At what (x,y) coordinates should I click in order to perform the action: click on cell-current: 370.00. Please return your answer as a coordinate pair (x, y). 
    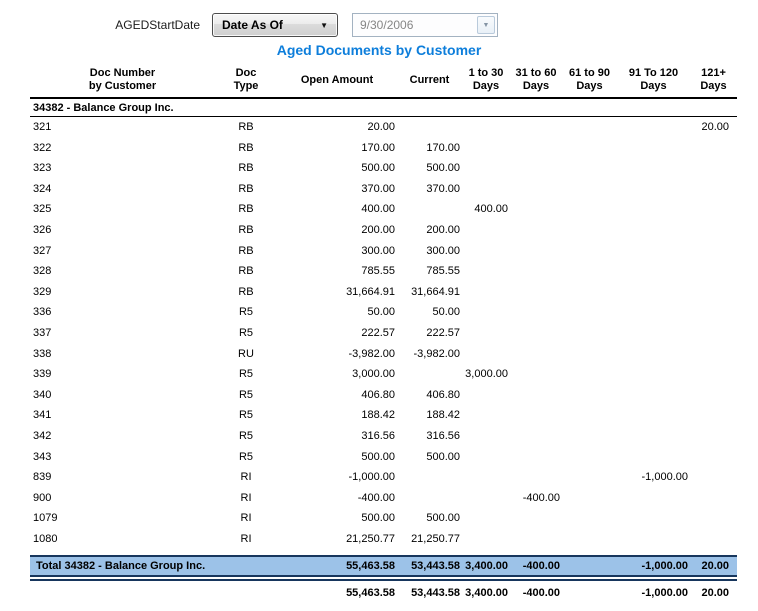
    Looking at the image, I should click on (443, 188).